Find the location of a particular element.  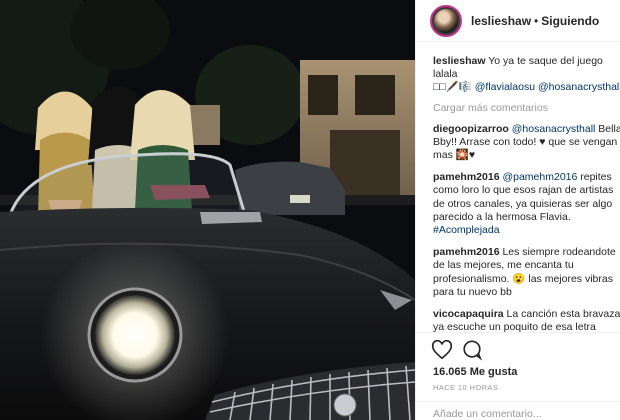

post-header: leslieshaw • Siguiendo is located at coordinates (518, 21).